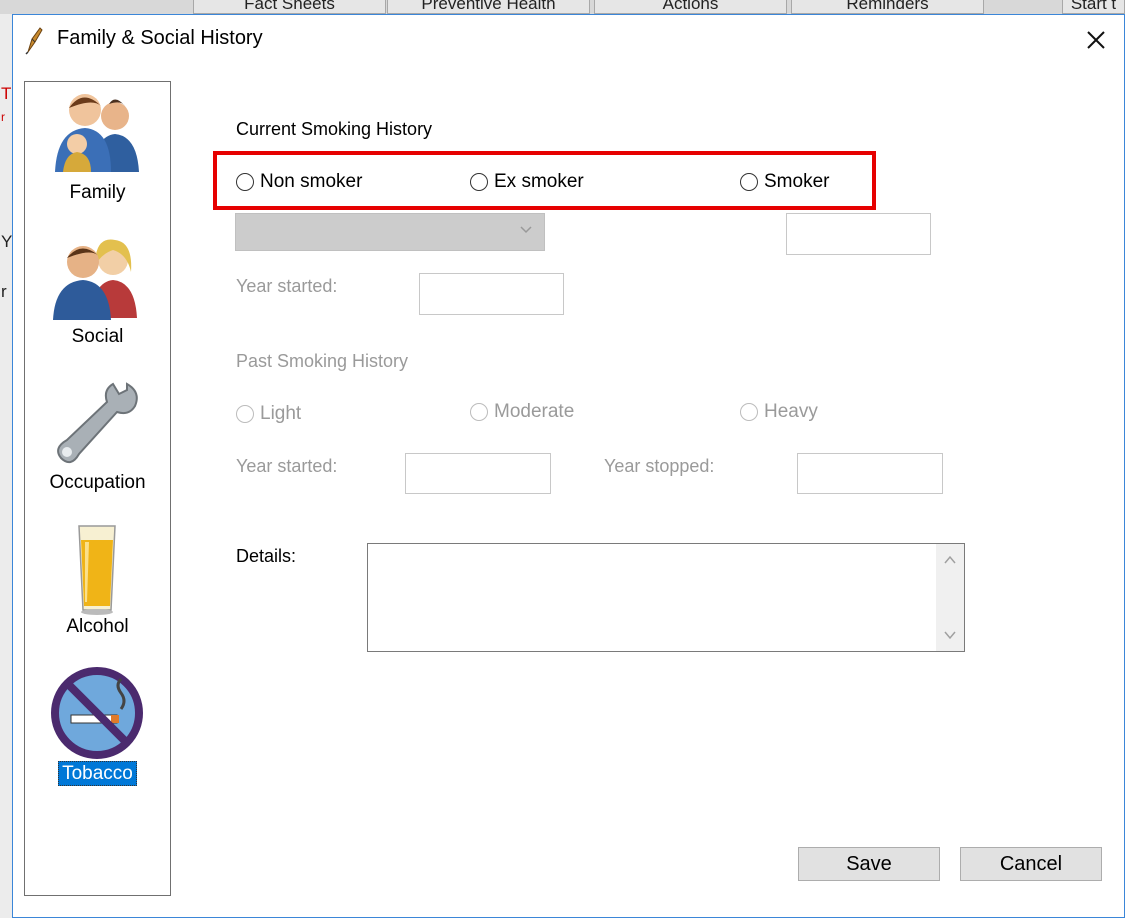 This screenshot has width=1125, height=918. I want to click on sidebar-item-social: Social, so click(97, 293).